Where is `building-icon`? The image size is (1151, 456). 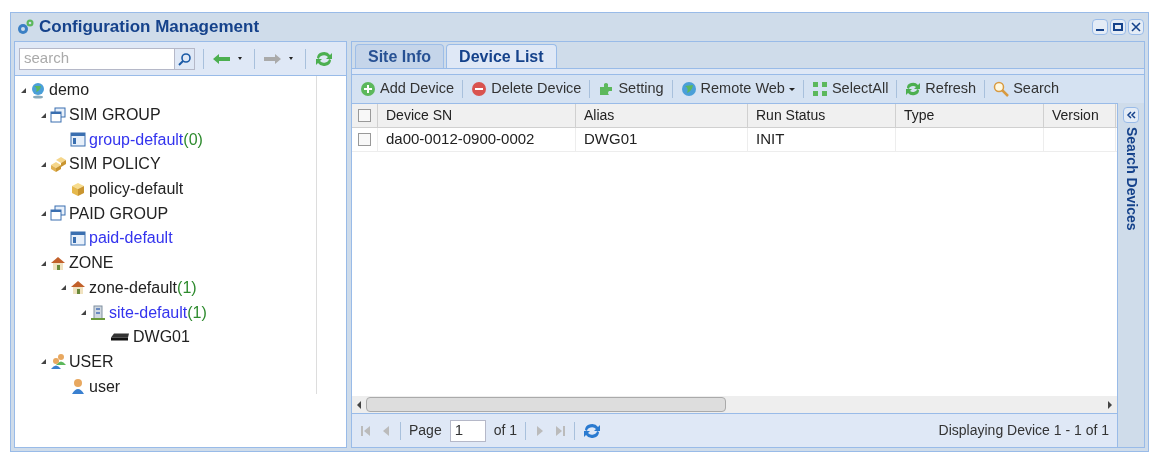
building-icon is located at coordinates (98, 313).